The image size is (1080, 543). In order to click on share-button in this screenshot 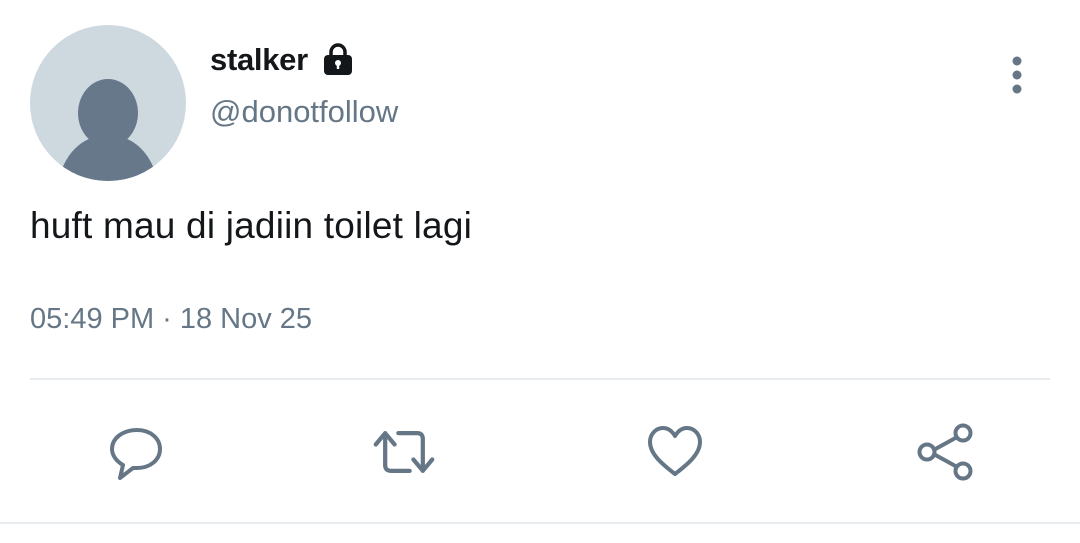, I will do `click(945, 452)`.